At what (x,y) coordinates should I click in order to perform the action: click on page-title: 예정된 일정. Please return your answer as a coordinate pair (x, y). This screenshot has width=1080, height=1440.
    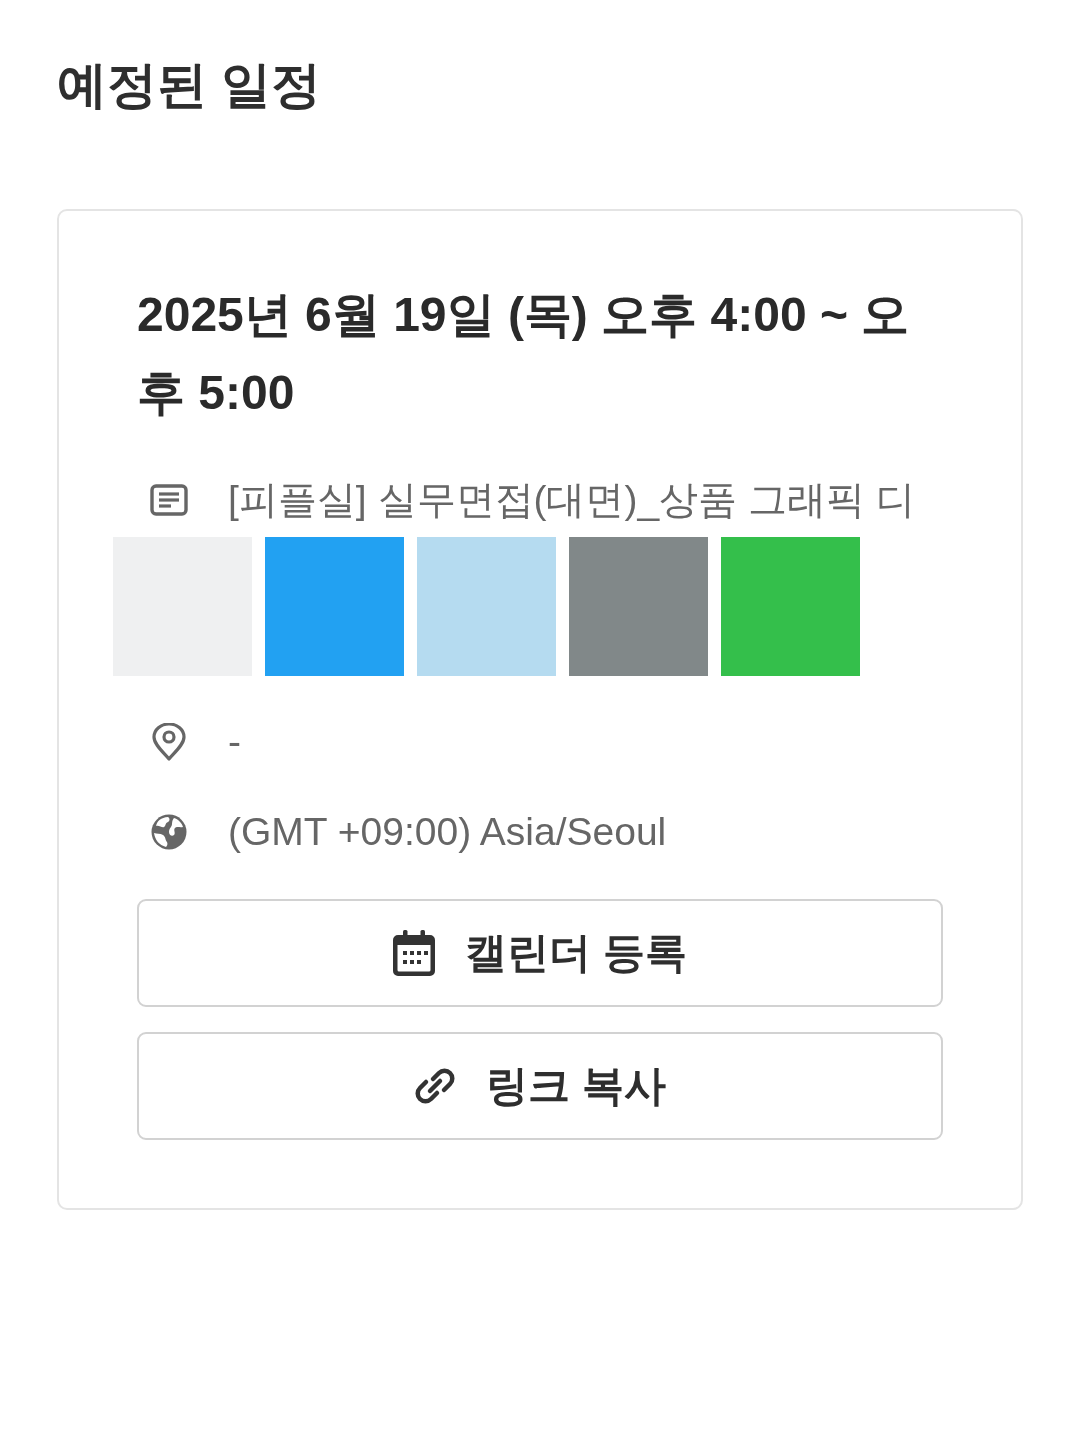
    Looking at the image, I should click on (189, 85).